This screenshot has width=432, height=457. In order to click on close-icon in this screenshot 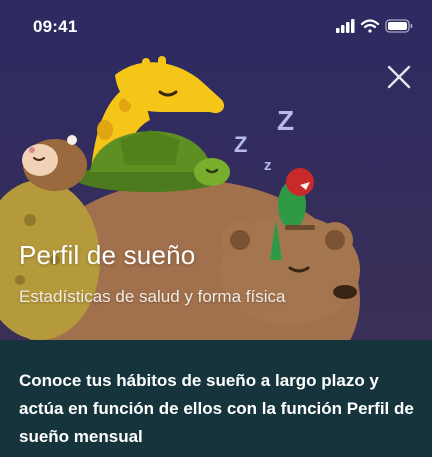, I will do `click(399, 77)`.